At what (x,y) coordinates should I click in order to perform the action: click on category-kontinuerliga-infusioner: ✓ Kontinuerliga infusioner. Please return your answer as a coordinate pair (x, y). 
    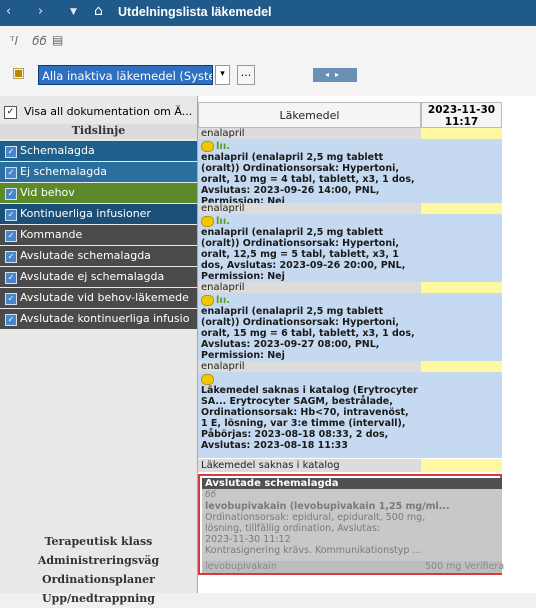
    Looking at the image, I should click on (98, 214).